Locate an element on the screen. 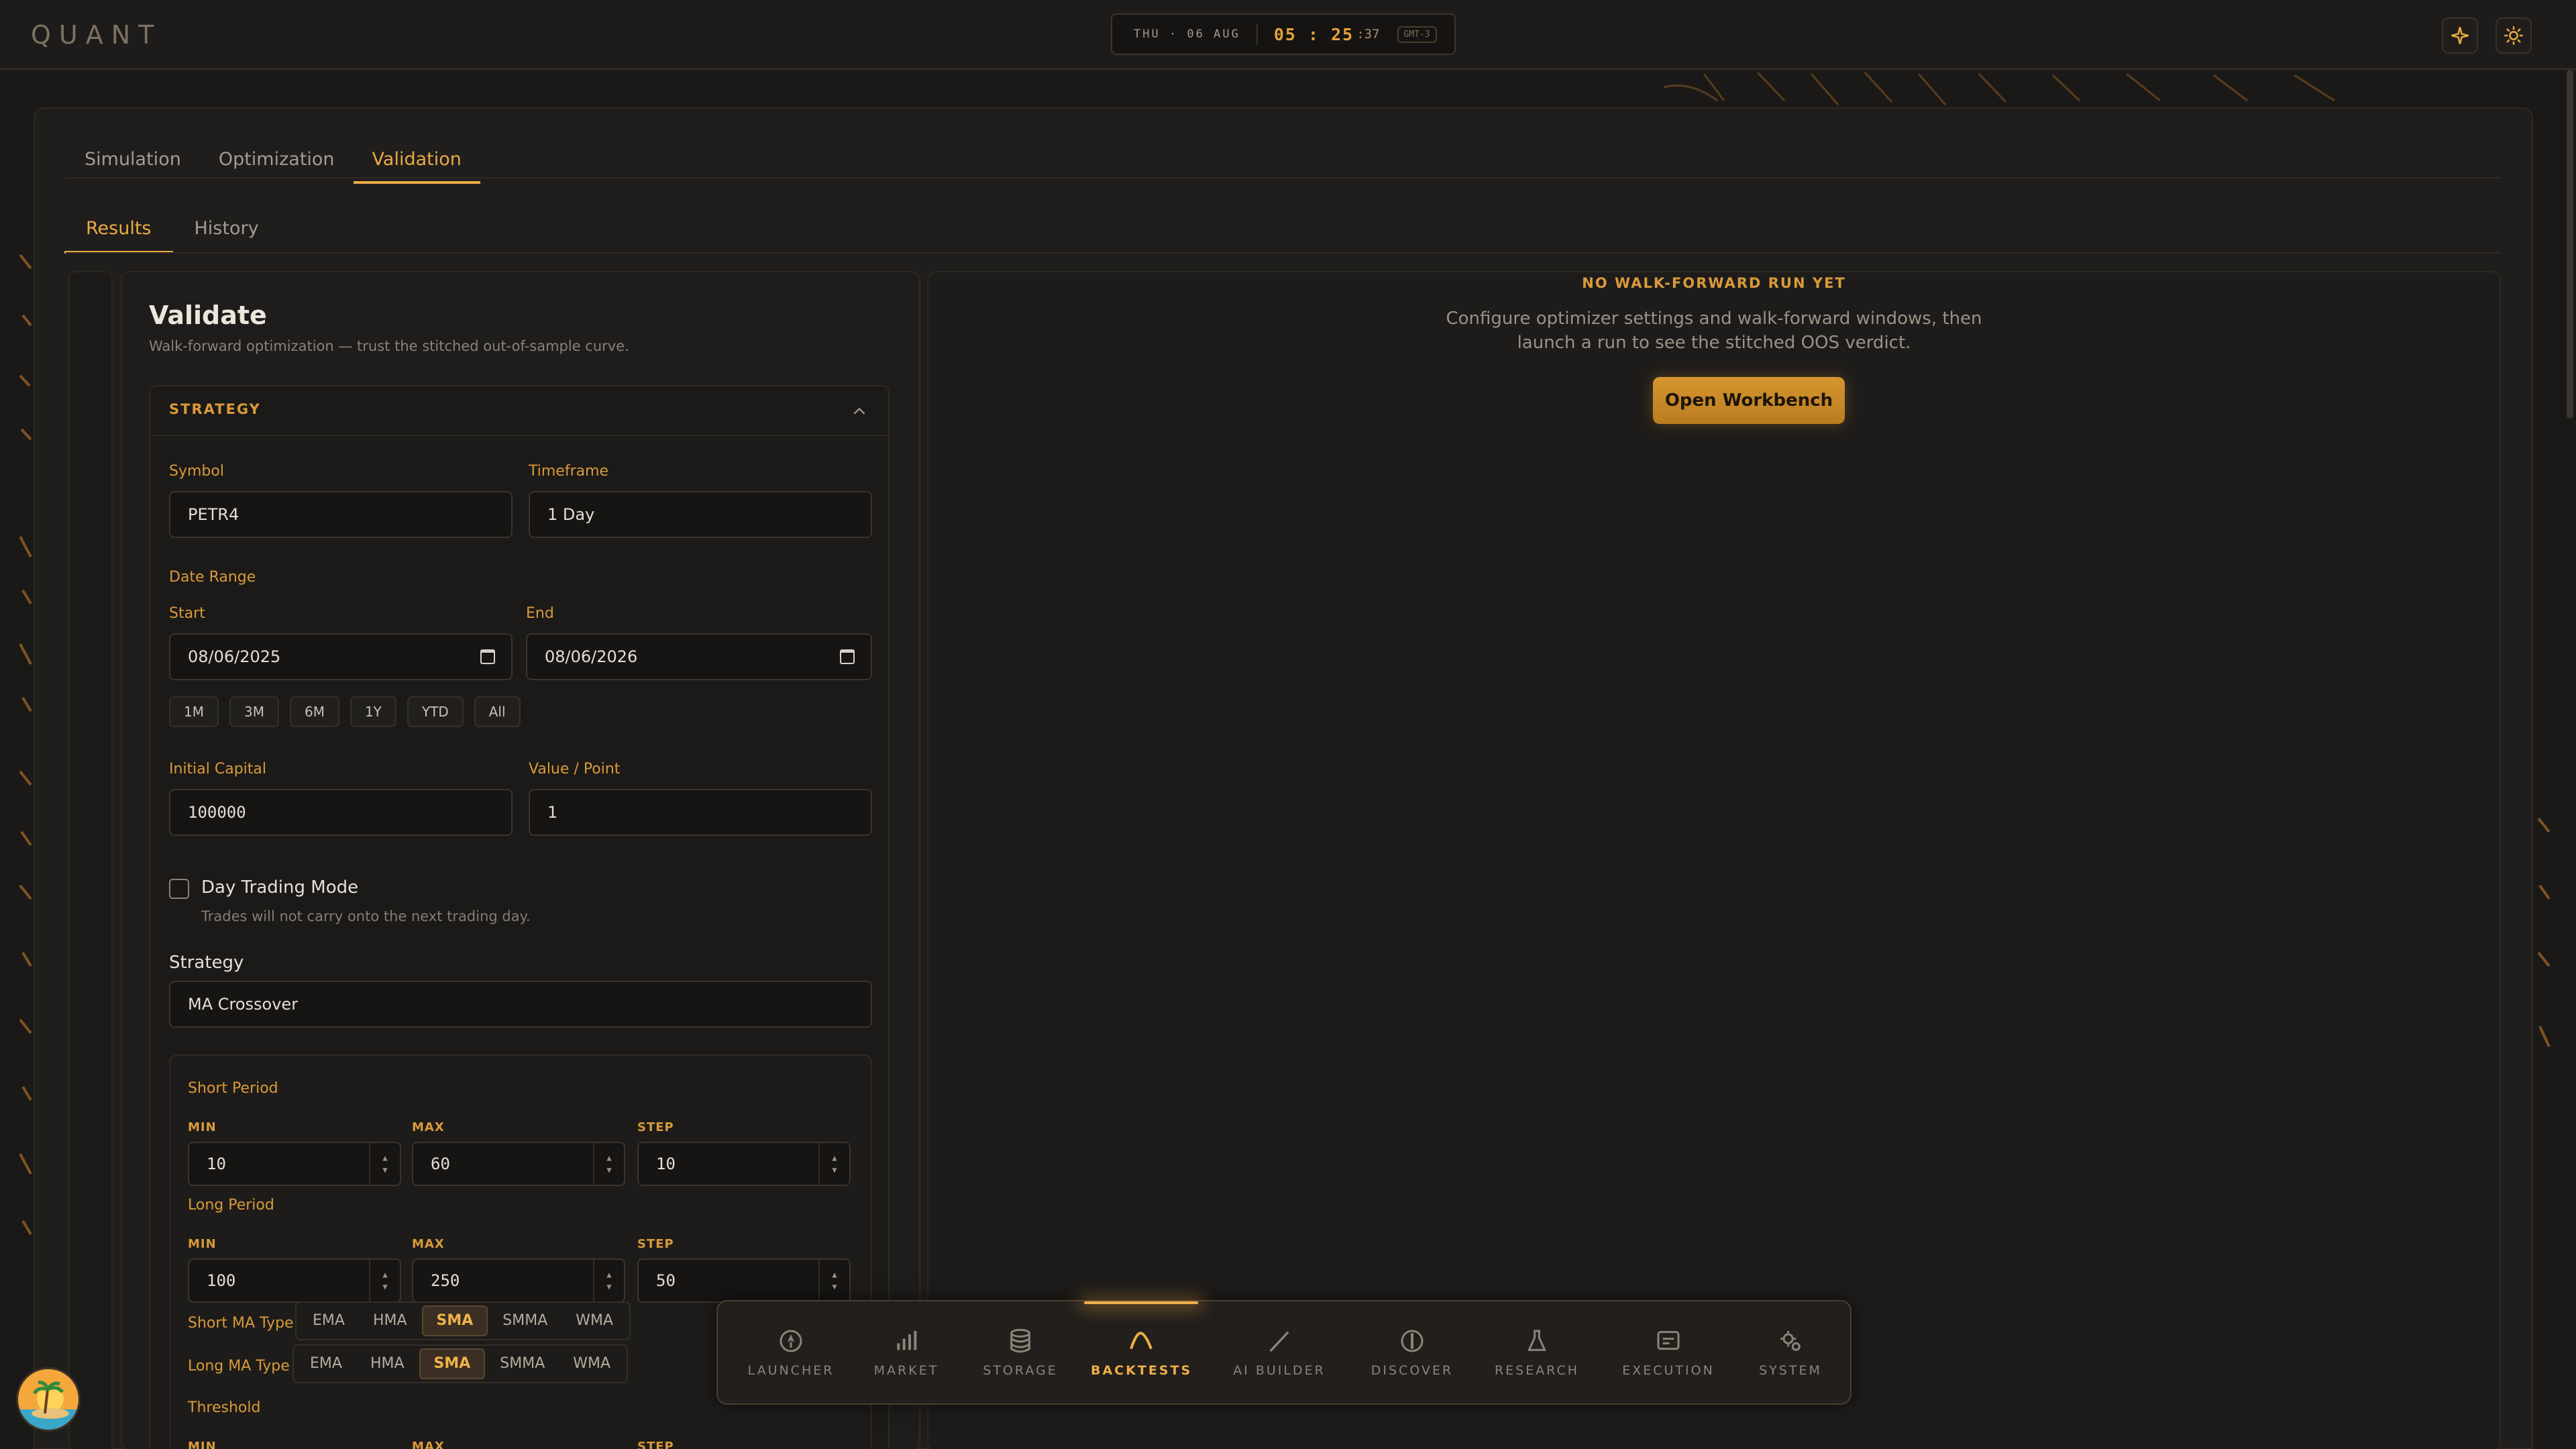 The image size is (2576, 1449). tab-history: History is located at coordinates (226, 230).